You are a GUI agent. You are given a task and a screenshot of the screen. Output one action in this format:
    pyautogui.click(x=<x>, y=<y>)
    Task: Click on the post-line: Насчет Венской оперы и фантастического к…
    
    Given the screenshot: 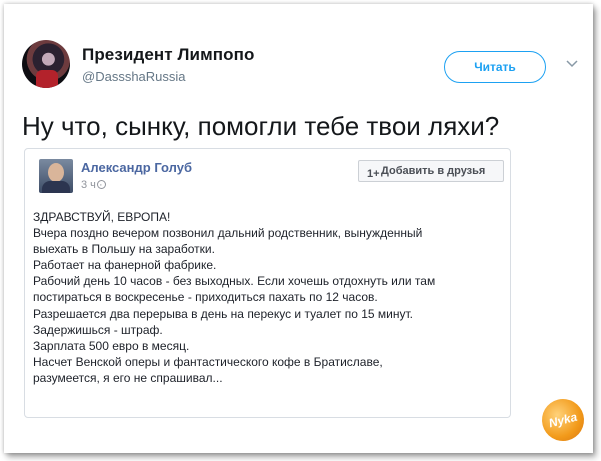 What is the action you would take?
    pyautogui.click(x=208, y=361)
    